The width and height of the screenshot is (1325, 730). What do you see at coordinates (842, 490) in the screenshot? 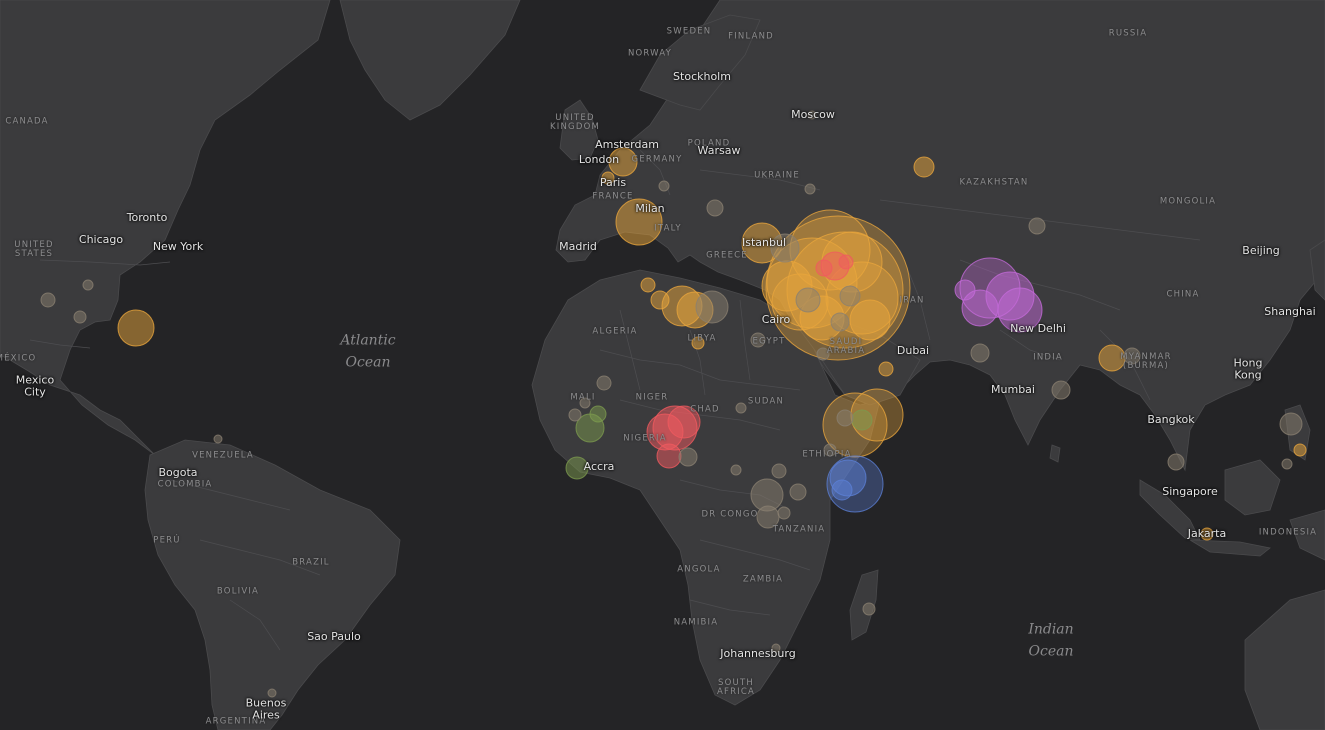
I see `event-bubble-blue` at bounding box center [842, 490].